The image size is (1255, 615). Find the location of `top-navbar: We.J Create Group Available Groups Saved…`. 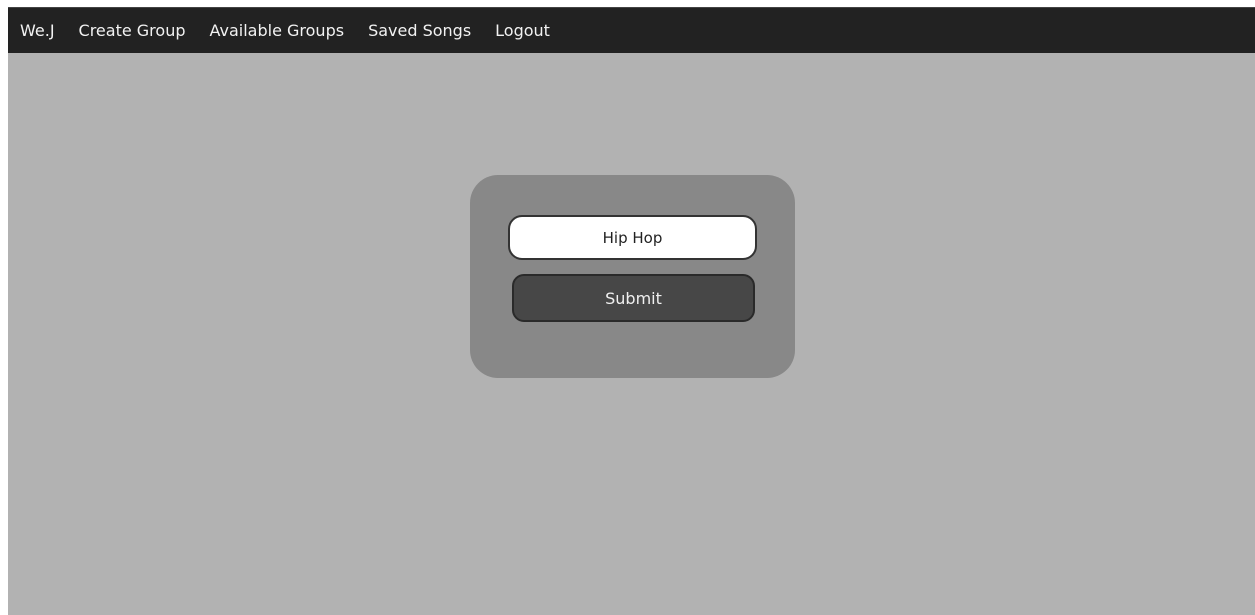

top-navbar: We.J Create Group Available Groups Saved… is located at coordinates (631, 30).